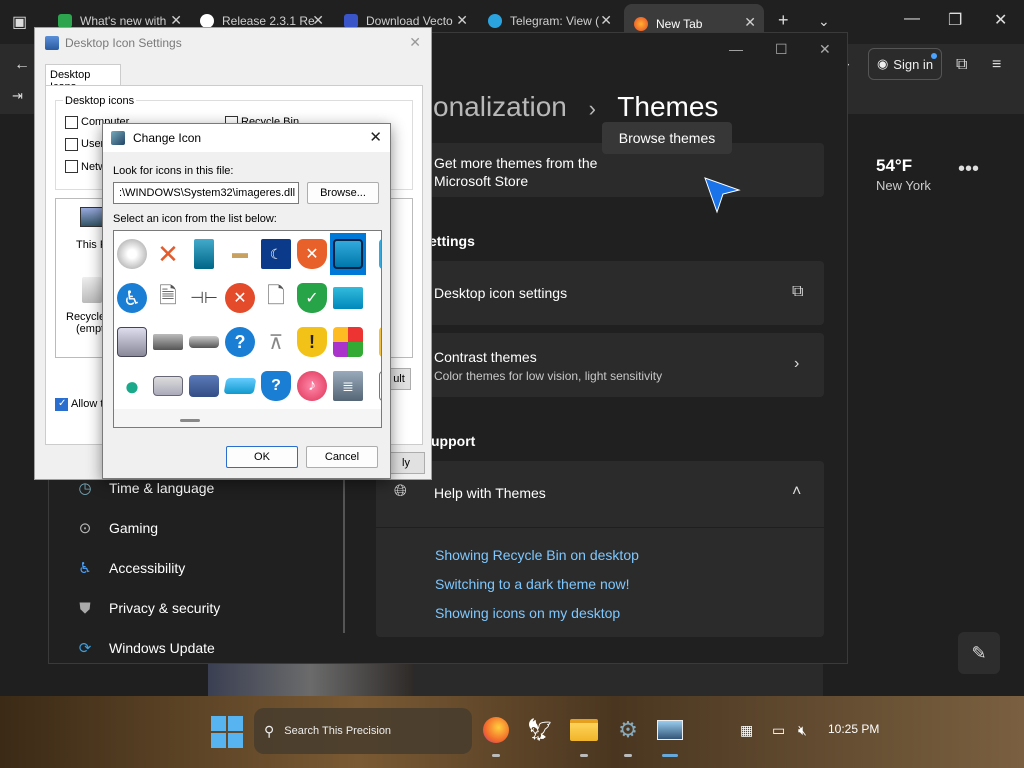 The width and height of the screenshot is (1024, 768). I want to click on desktop-icon-settings-row: Desktop icon settings ⧉, so click(600, 293).